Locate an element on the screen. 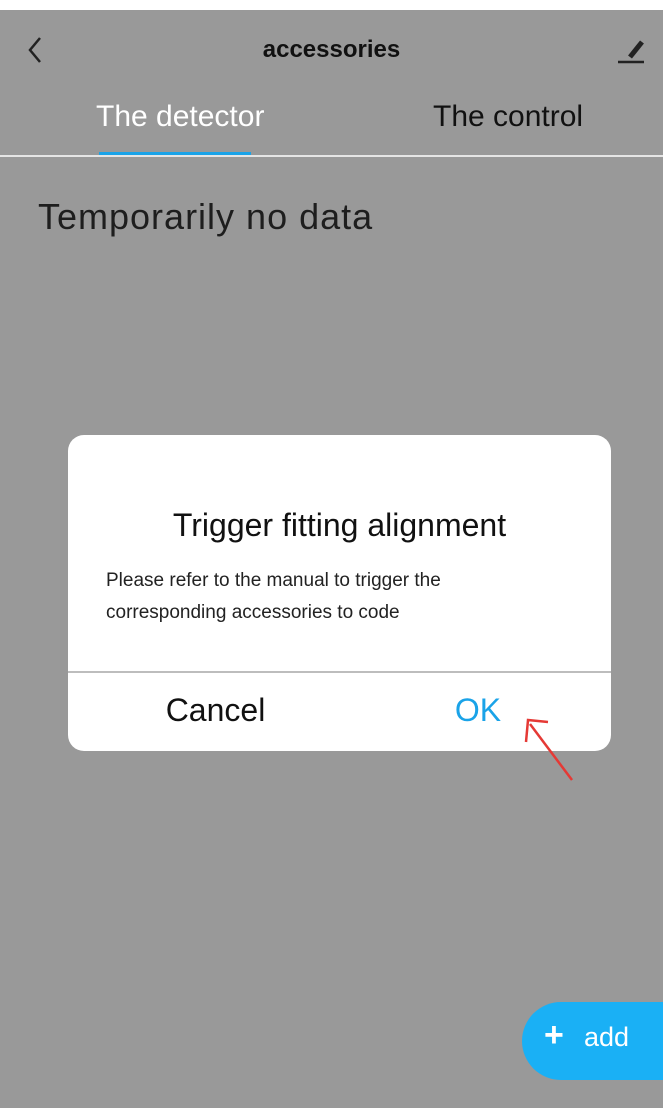 The image size is (663, 1108). header-bar: accessories is located at coordinates (331, 50).